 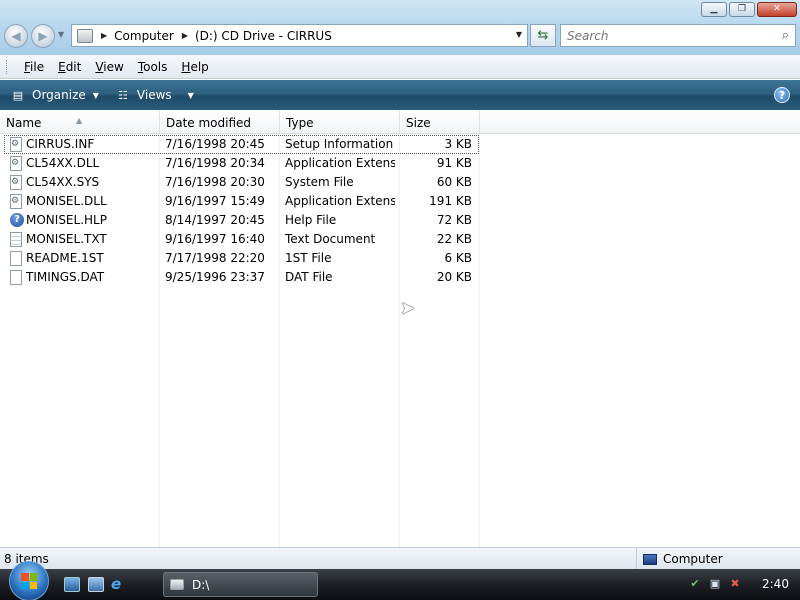 I want to click on network-icon: ▣, so click(x=715, y=584).